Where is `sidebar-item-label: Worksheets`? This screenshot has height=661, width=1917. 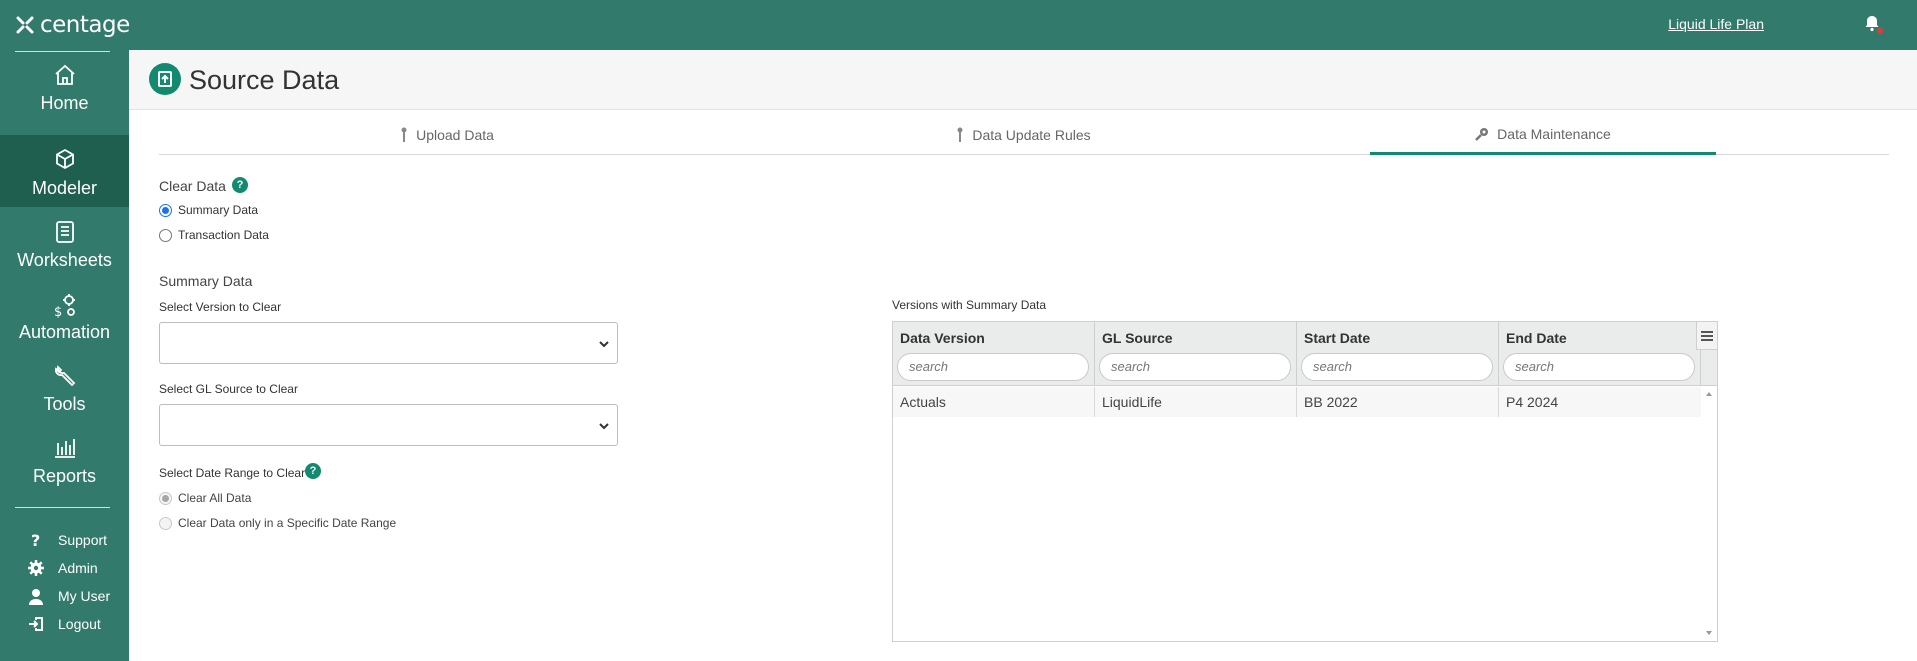
sidebar-item-label: Worksheets is located at coordinates (64, 260).